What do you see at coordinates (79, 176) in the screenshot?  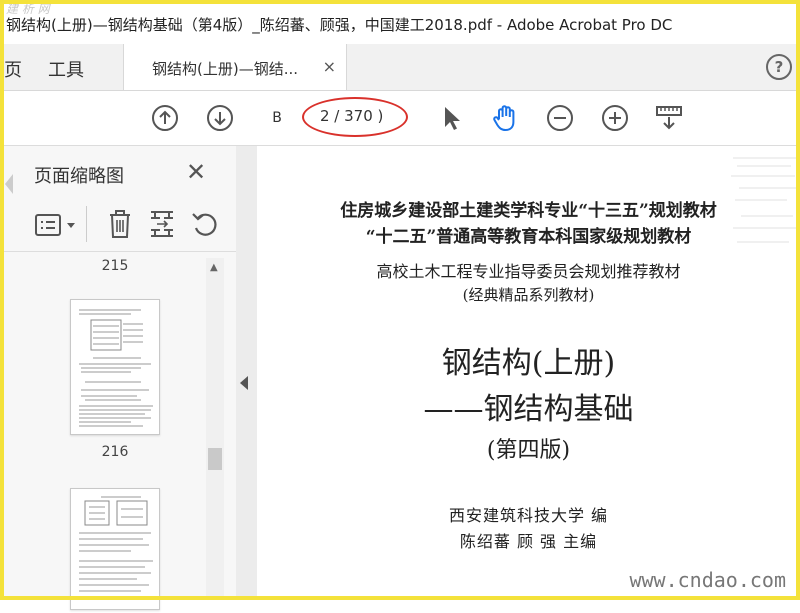 I see `panel-title: 页面缩略图` at bounding box center [79, 176].